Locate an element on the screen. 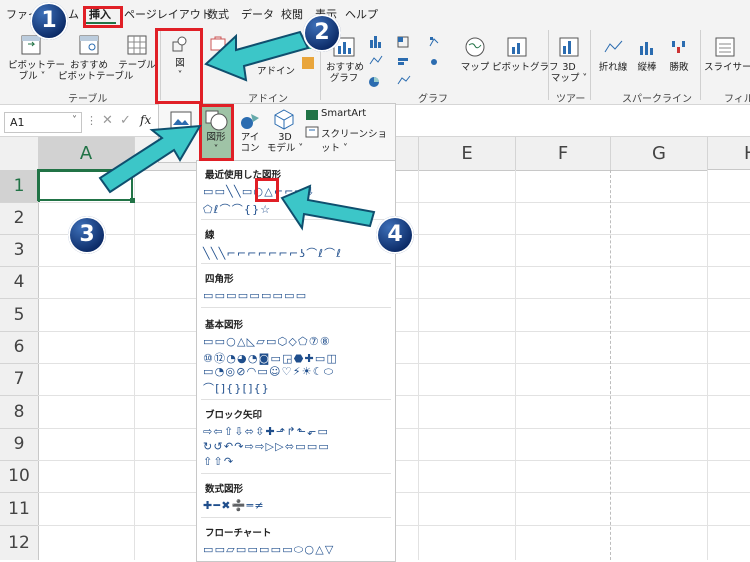  step-badge-2: 2 is located at coordinates (322, 33).